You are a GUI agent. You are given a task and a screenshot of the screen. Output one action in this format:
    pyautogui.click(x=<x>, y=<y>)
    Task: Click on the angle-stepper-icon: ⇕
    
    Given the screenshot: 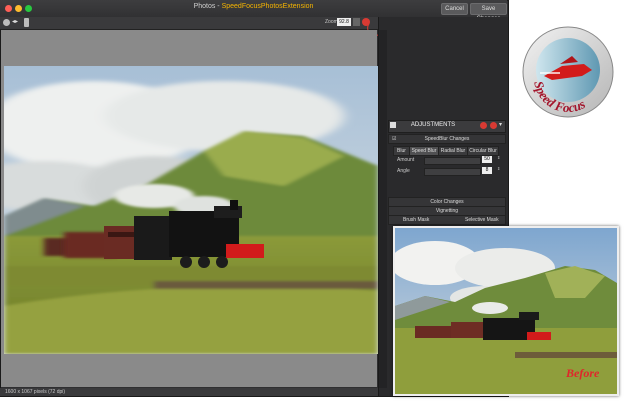 What is the action you would take?
    pyautogui.click(x=498, y=168)
    